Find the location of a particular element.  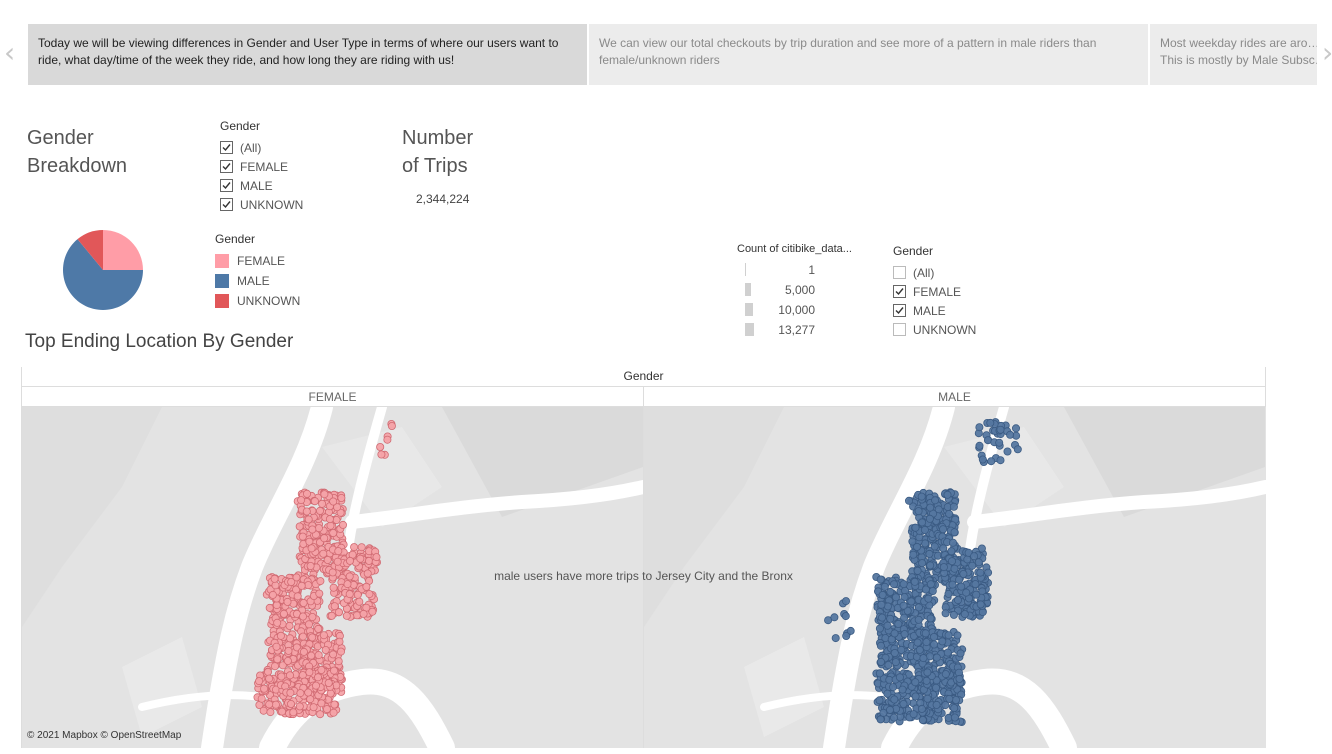

pie-slice-female is located at coordinates (123, 250).